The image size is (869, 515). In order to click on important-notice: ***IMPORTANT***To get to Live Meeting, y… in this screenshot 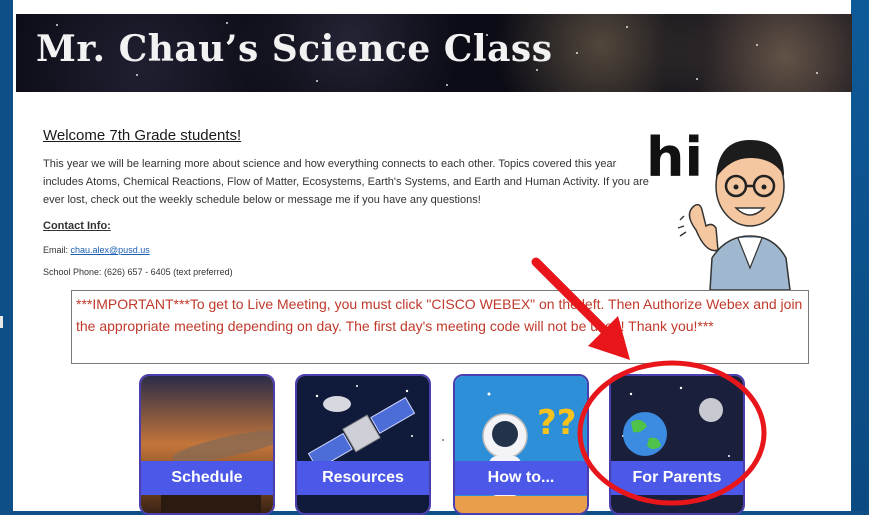, I will do `click(440, 327)`.